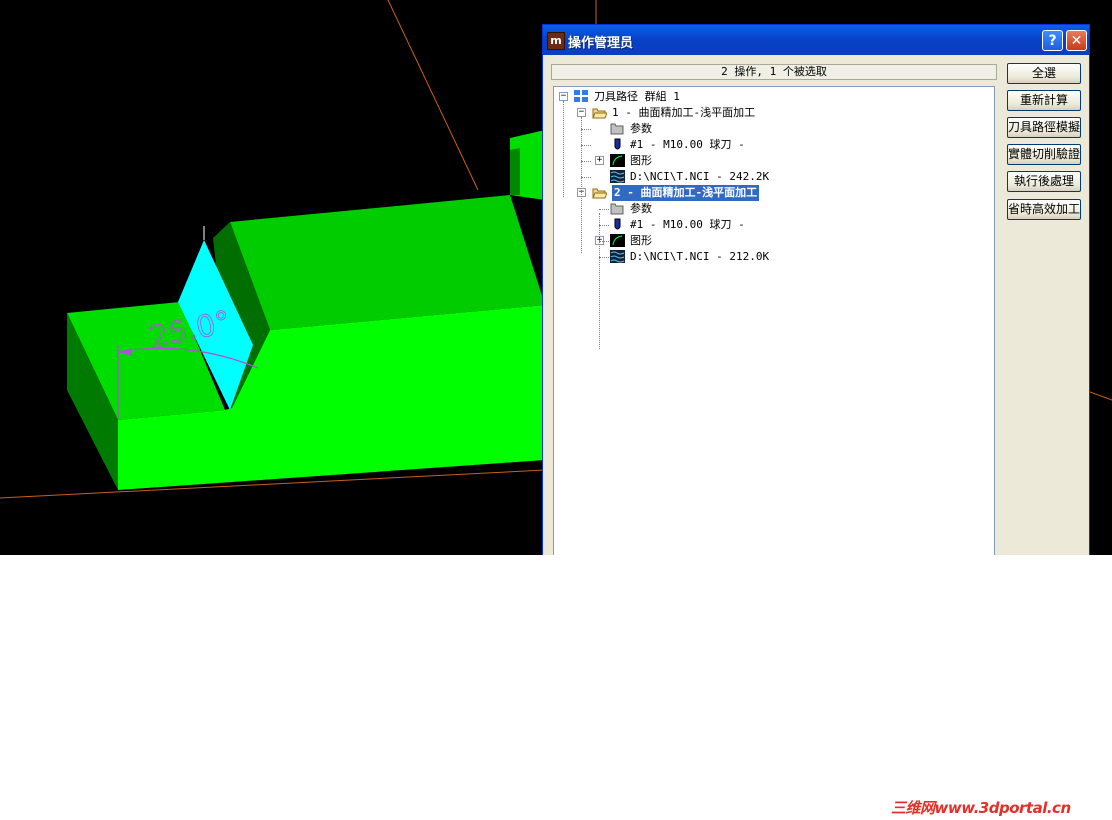 This screenshot has height=820, width=1112. Describe the element at coordinates (1044, 73) in the screenshot. I see `select-all-button: 全選` at that location.